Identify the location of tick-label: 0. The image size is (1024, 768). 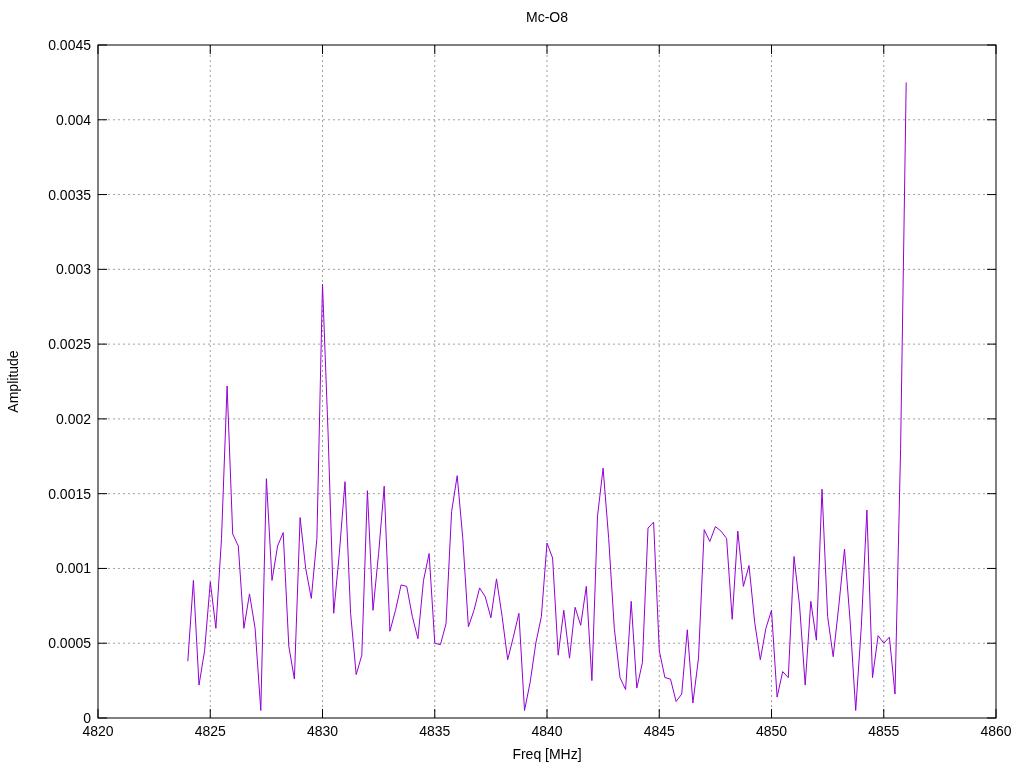
(87, 718).